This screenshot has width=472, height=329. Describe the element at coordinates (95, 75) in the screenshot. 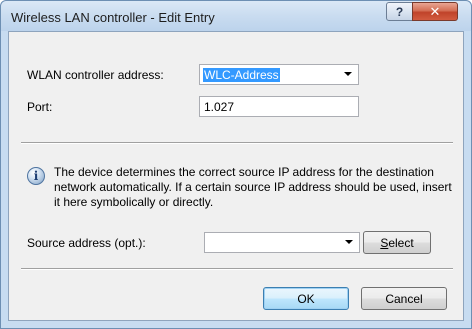

I see `controller-address-label: WLAN controller address:` at that location.